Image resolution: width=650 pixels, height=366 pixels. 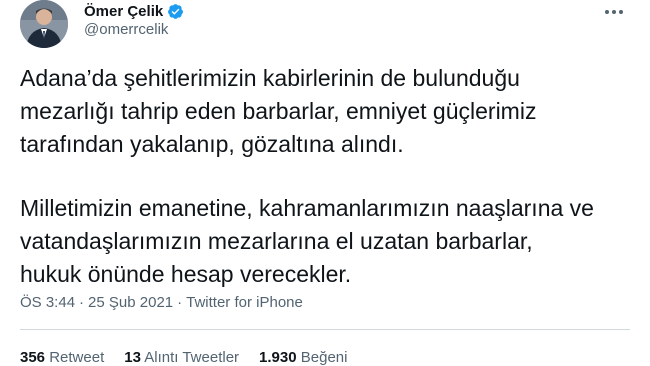 What do you see at coordinates (192, 357) in the screenshot?
I see `quotes-label: Alıntı Tweetler` at bounding box center [192, 357].